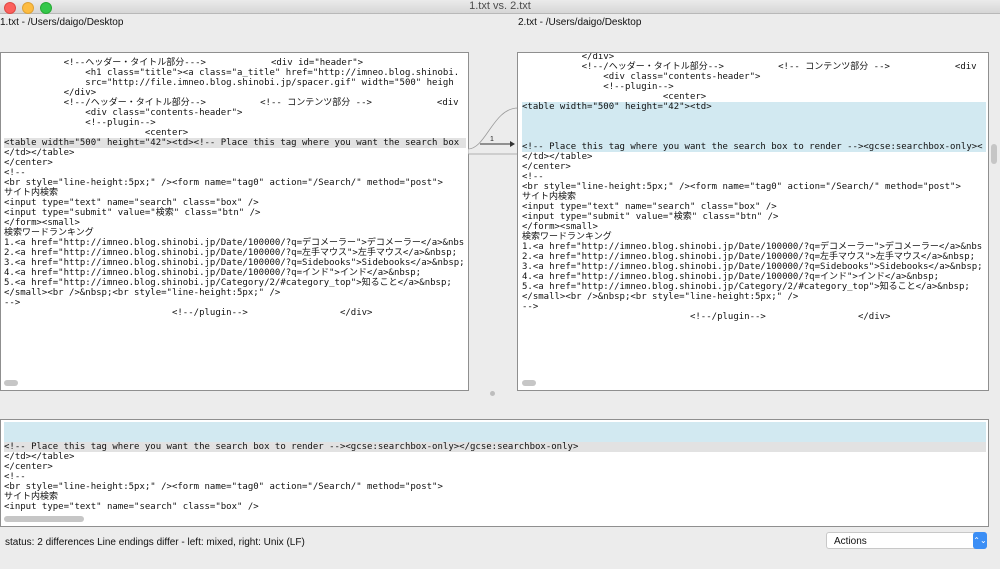 The image size is (1000, 569). What do you see at coordinates (980, 540) in the screenshot?
I see `chevron-updown-icon: ⌃⌄` at bounding box center [980, 540].